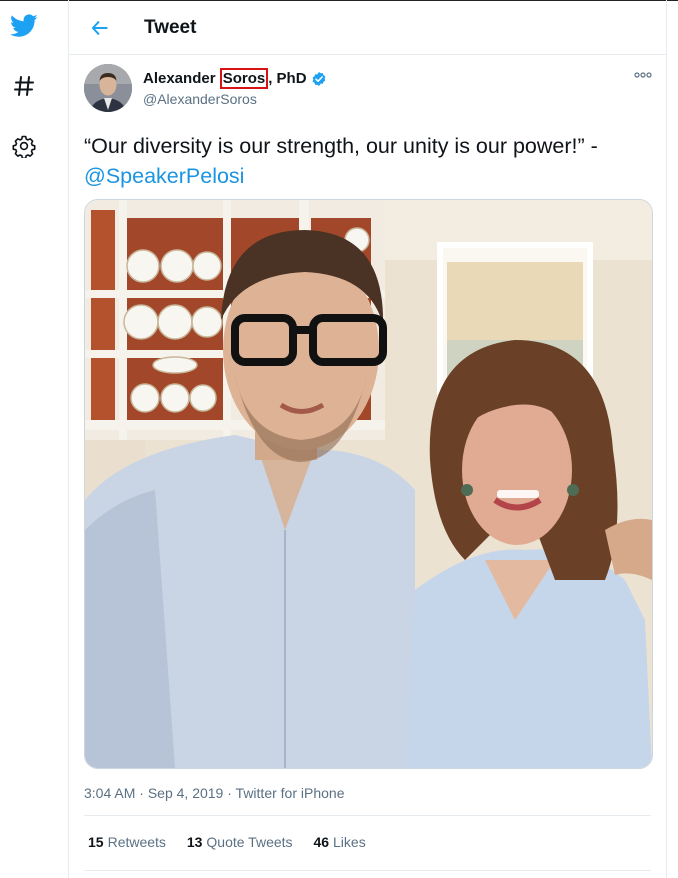  What do you see at coordinates (666, 439) in the screenshot?
I see `column-border-right` at bounding box center [666, 439].